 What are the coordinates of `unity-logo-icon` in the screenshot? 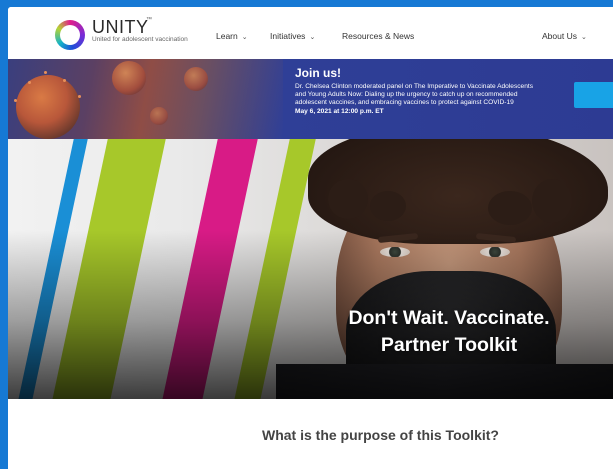 It's located at (70, 35).